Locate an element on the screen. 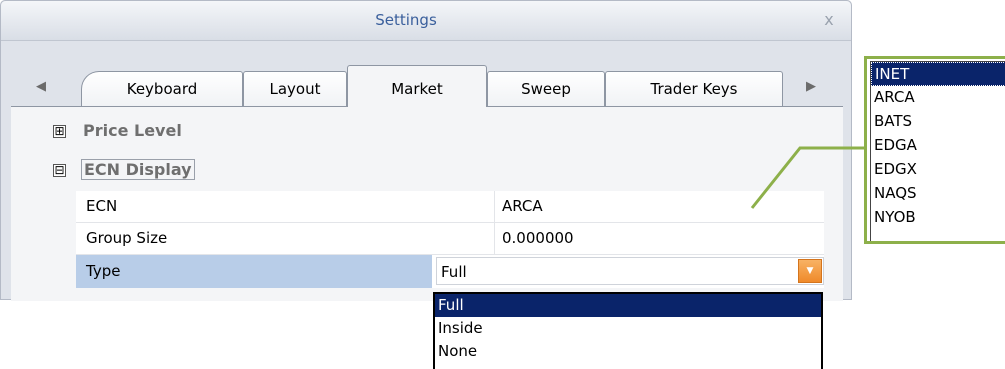  ecn-options-callout: INET ARCA BATS EDGA EDGX NAQS NYOB is located at coordinates (934, 150).